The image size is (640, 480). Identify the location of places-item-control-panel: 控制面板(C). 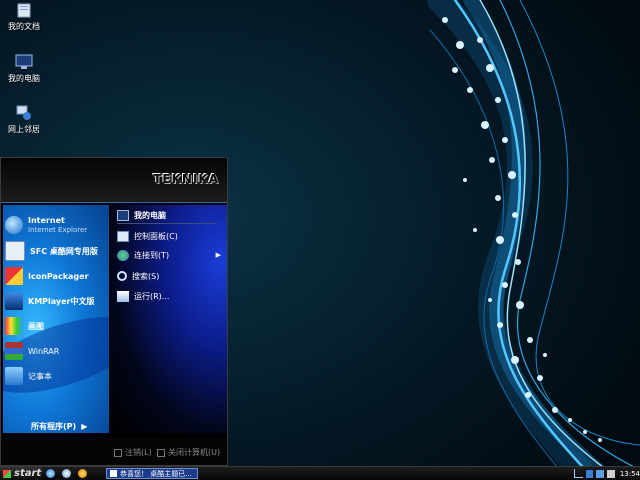
(170, 236).